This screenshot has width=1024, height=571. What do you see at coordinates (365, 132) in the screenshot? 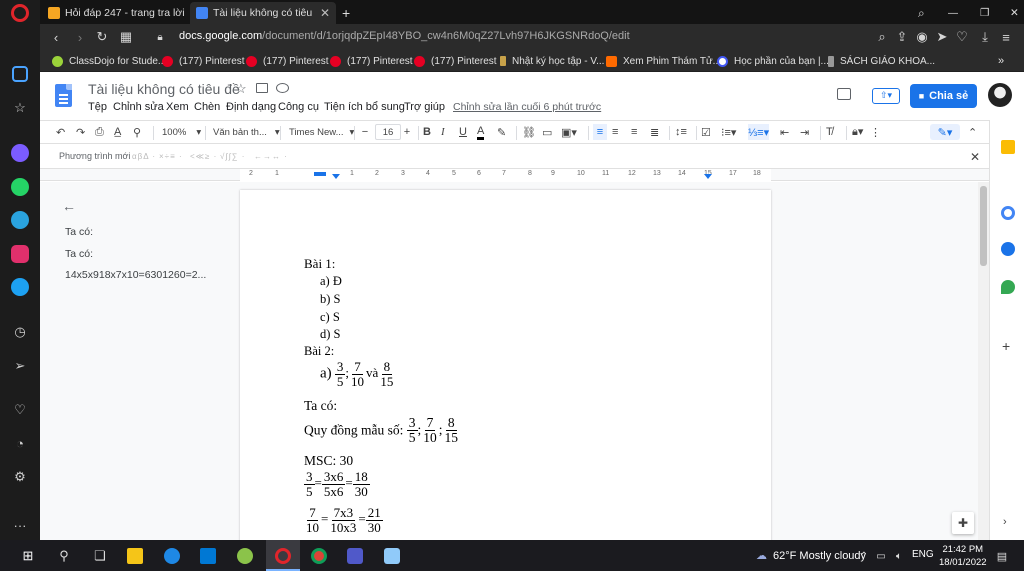
I see `font-size-decrease-button: −` at bounding box center [365, 132].